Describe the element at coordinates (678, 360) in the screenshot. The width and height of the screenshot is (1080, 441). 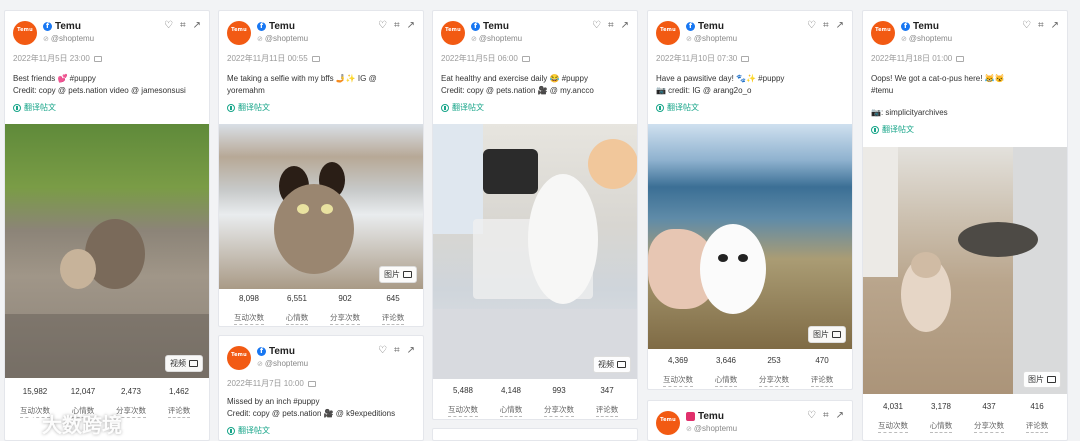
I see `interactions-count: 4,369` at that location.